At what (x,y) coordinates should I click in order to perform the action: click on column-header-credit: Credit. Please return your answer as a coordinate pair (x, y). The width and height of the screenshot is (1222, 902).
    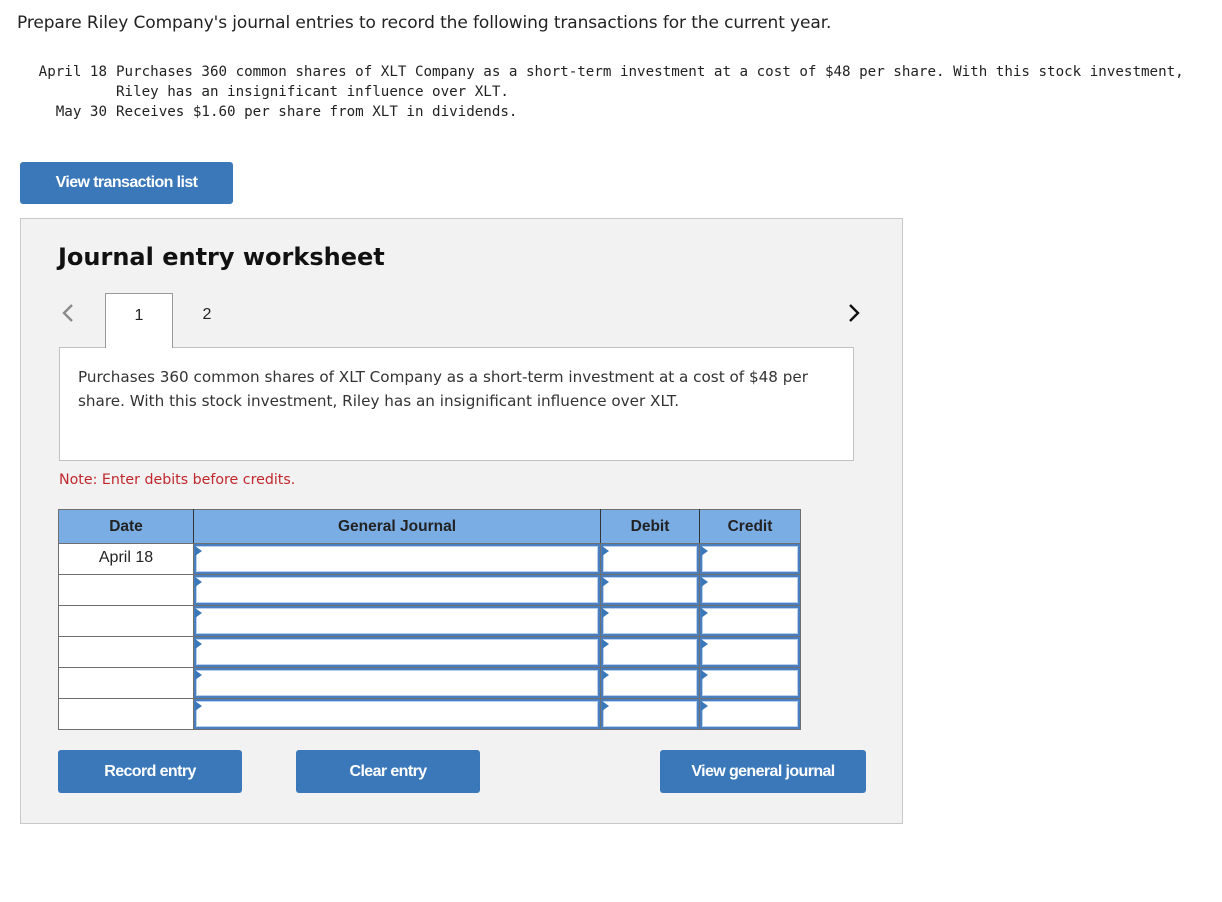
    Looking at the image, I should click on (750, 526).